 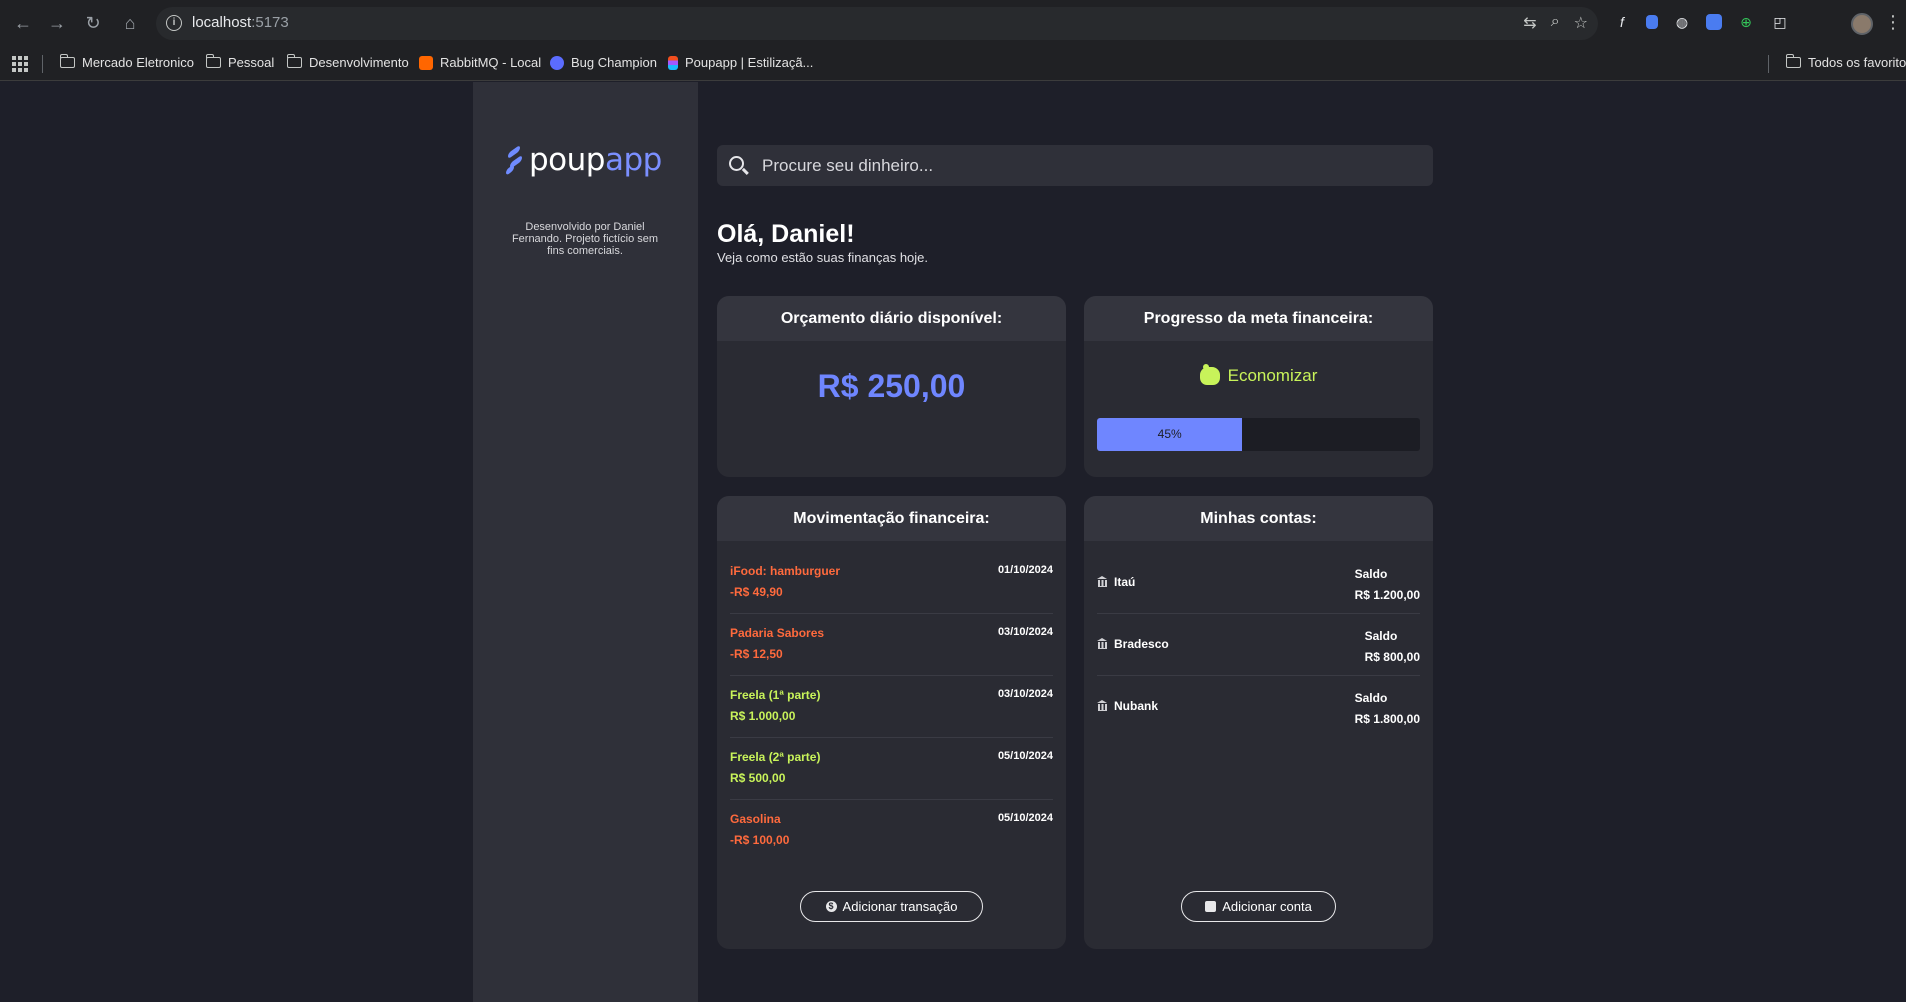 I want to click on figma-icon, so click(x=673, y=62).